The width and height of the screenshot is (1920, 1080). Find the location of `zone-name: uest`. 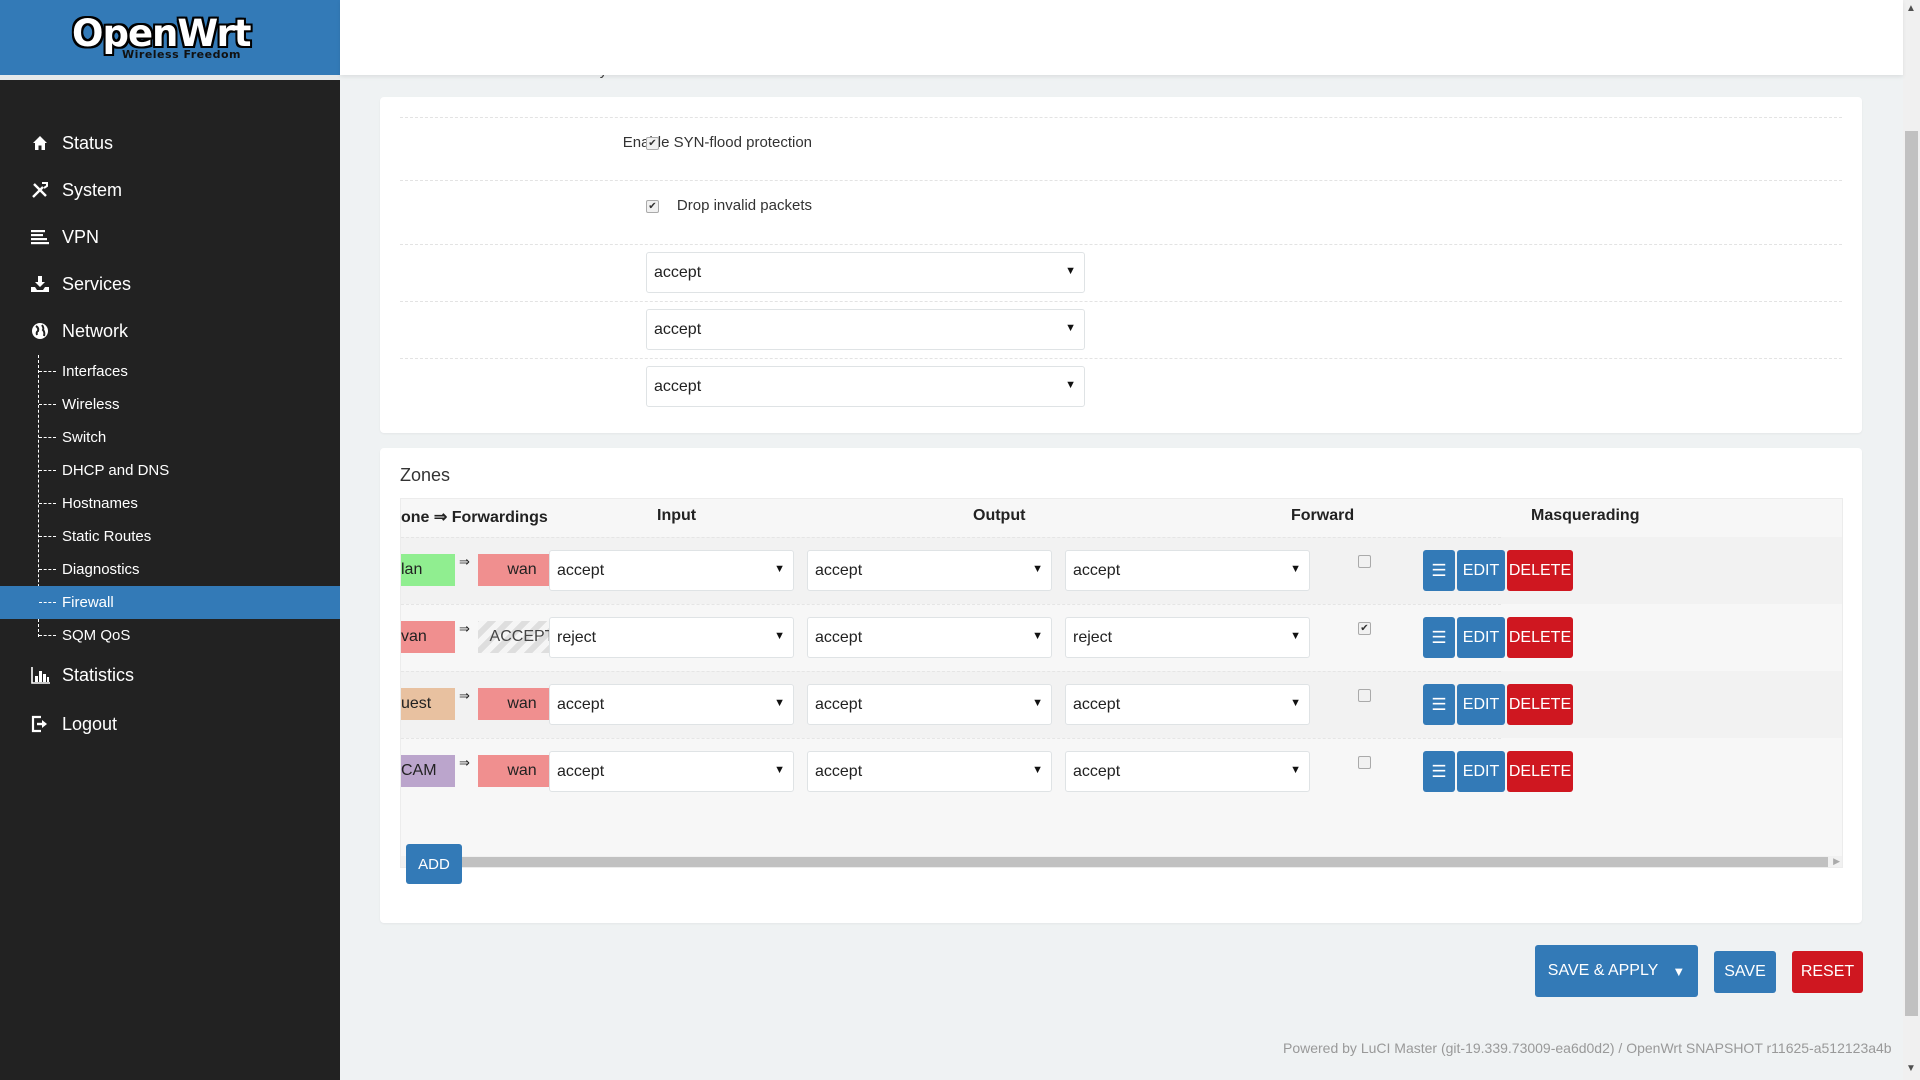

zone-name: uest is located at coordinates (416, 703).